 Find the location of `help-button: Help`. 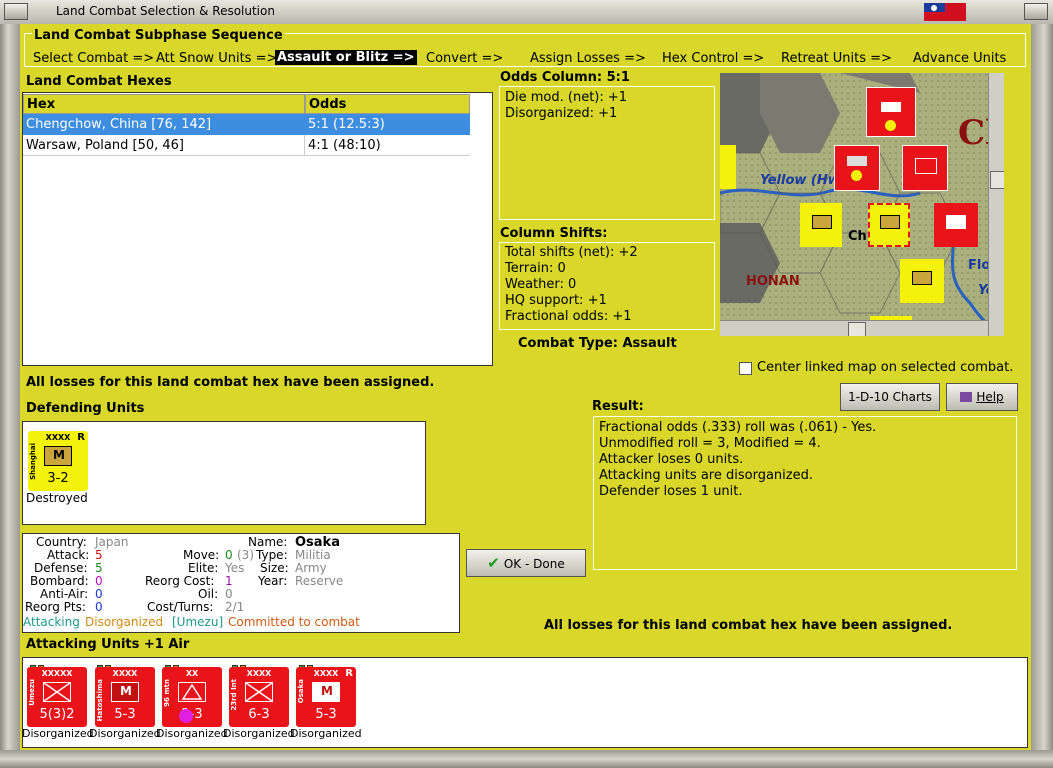

help-button: Help is located at coordinates (982, 397).